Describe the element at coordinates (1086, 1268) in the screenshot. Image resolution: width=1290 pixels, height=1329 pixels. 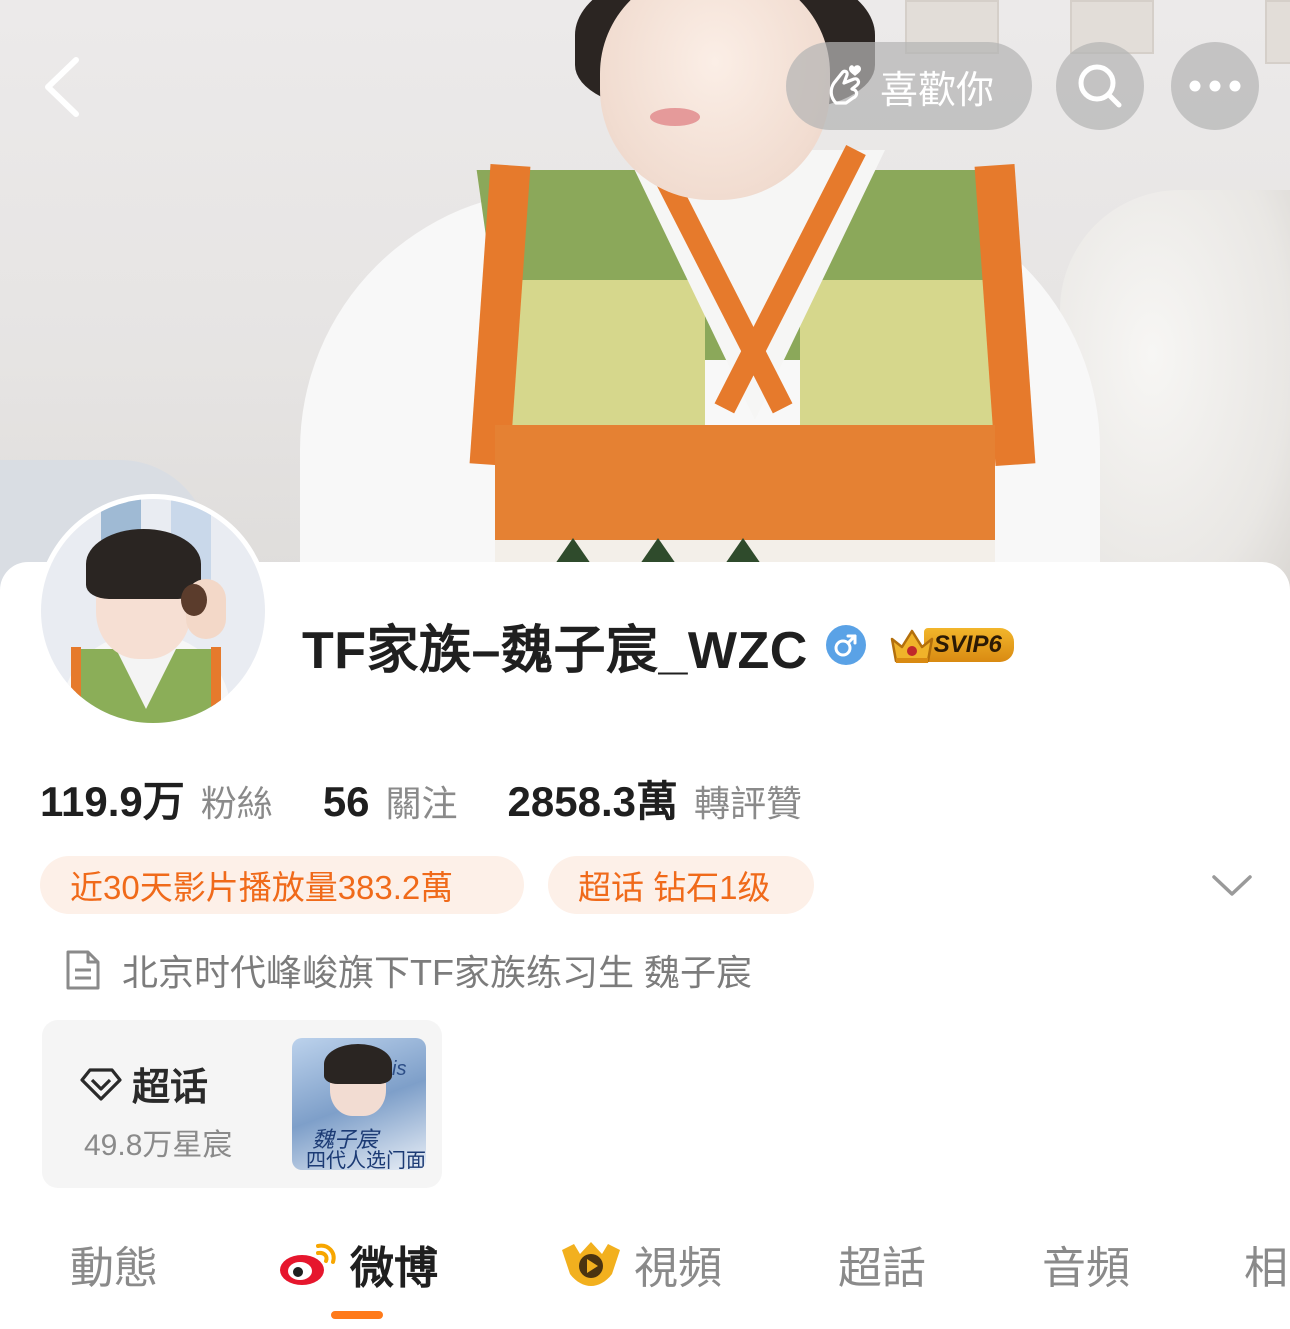
I see `tab-label: 音頻` at that location.